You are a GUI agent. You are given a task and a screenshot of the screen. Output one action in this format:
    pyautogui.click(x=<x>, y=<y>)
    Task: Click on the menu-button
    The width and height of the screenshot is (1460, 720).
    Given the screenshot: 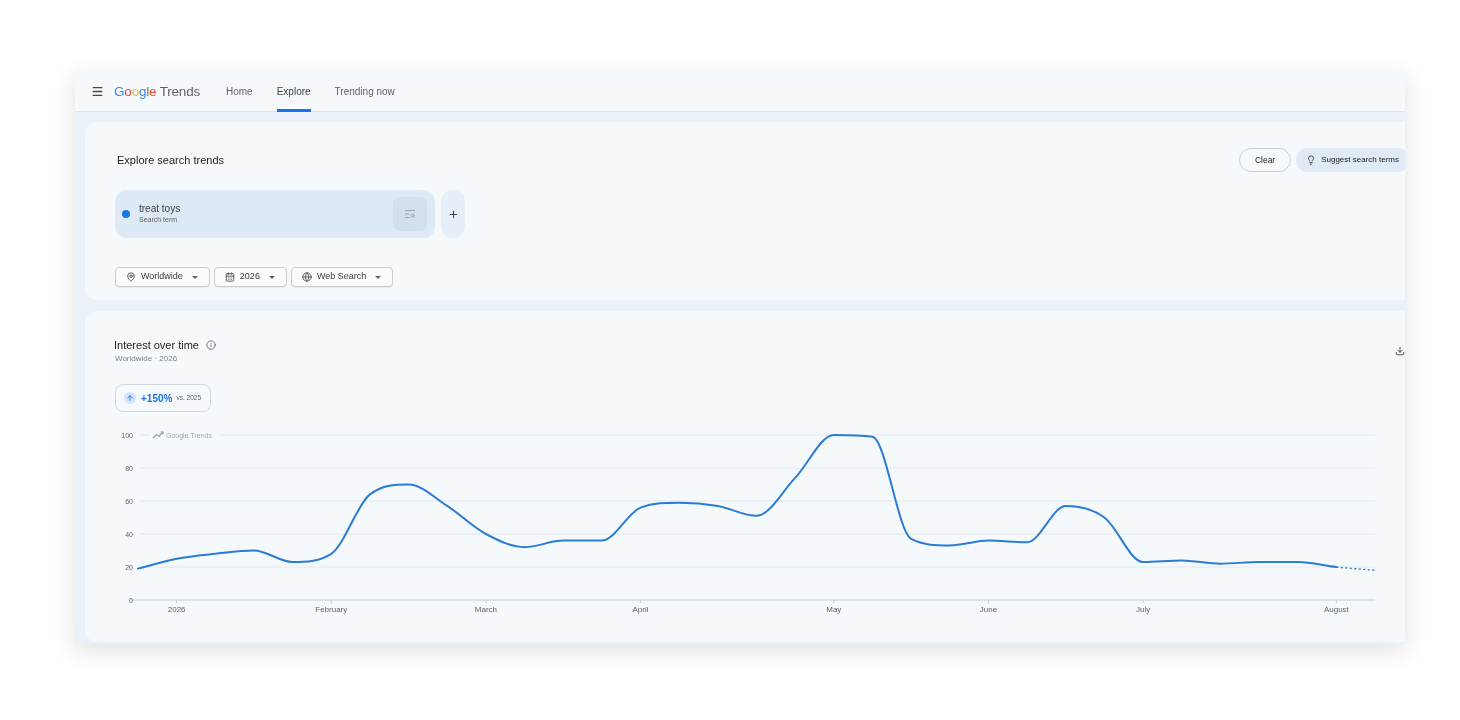 What is the action you would take?
    pyautogui.click(x=97, y=91)
    